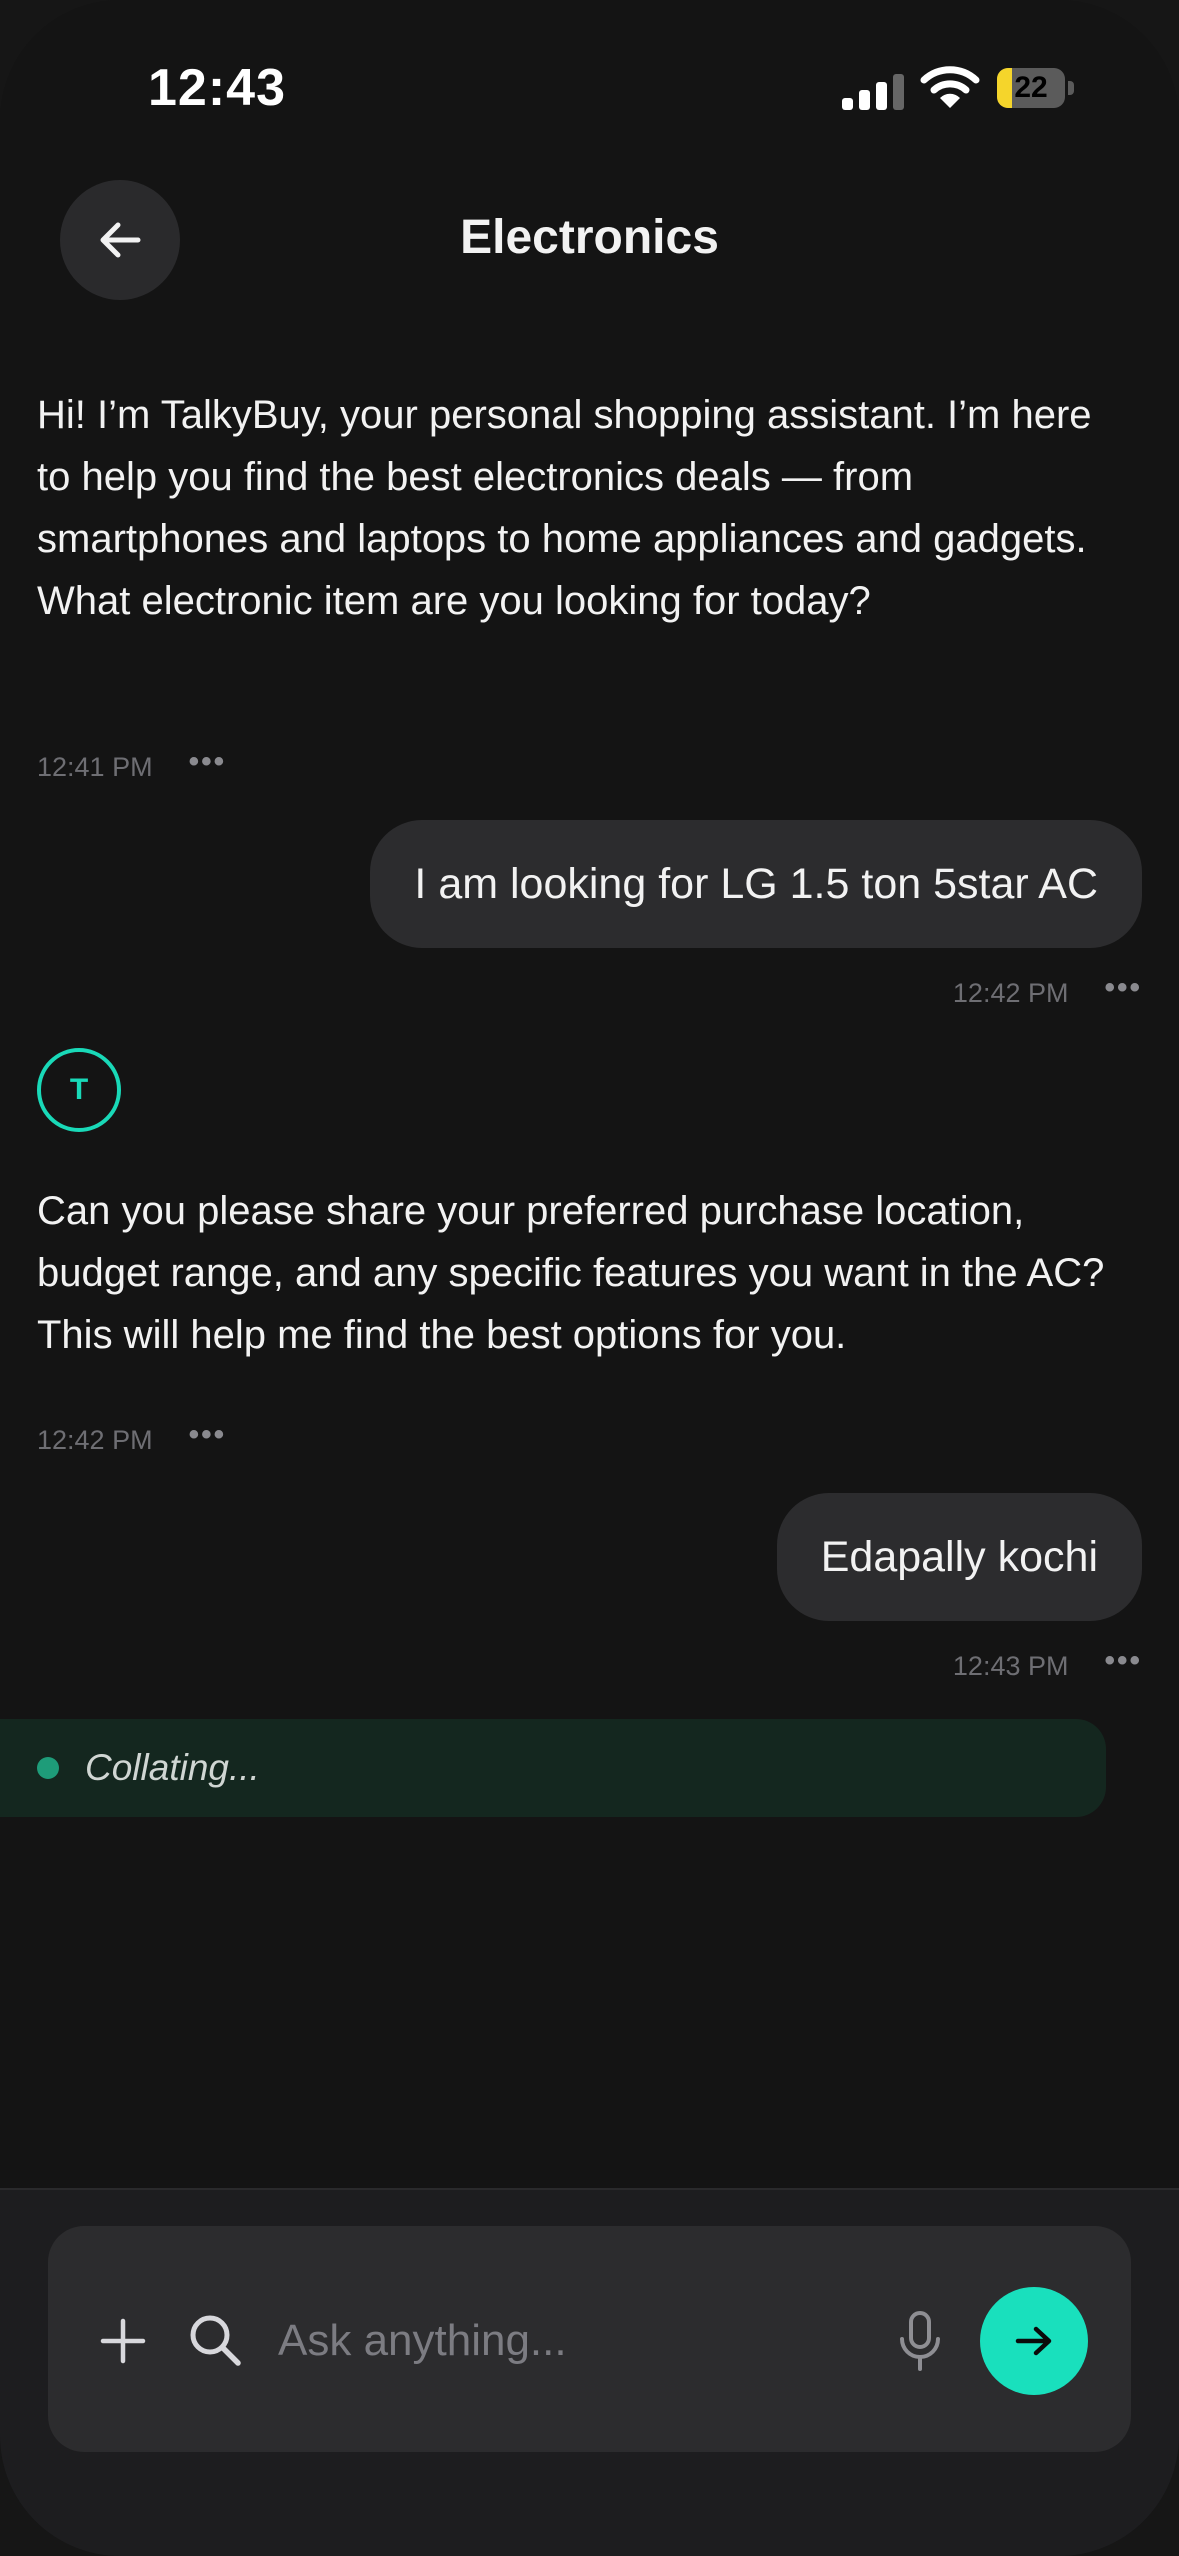 This screenshot has width=1179, height=2556. I want to click on user-message-text: I am looking for LG 1.5 ton 5star AC, so click(756, 883).